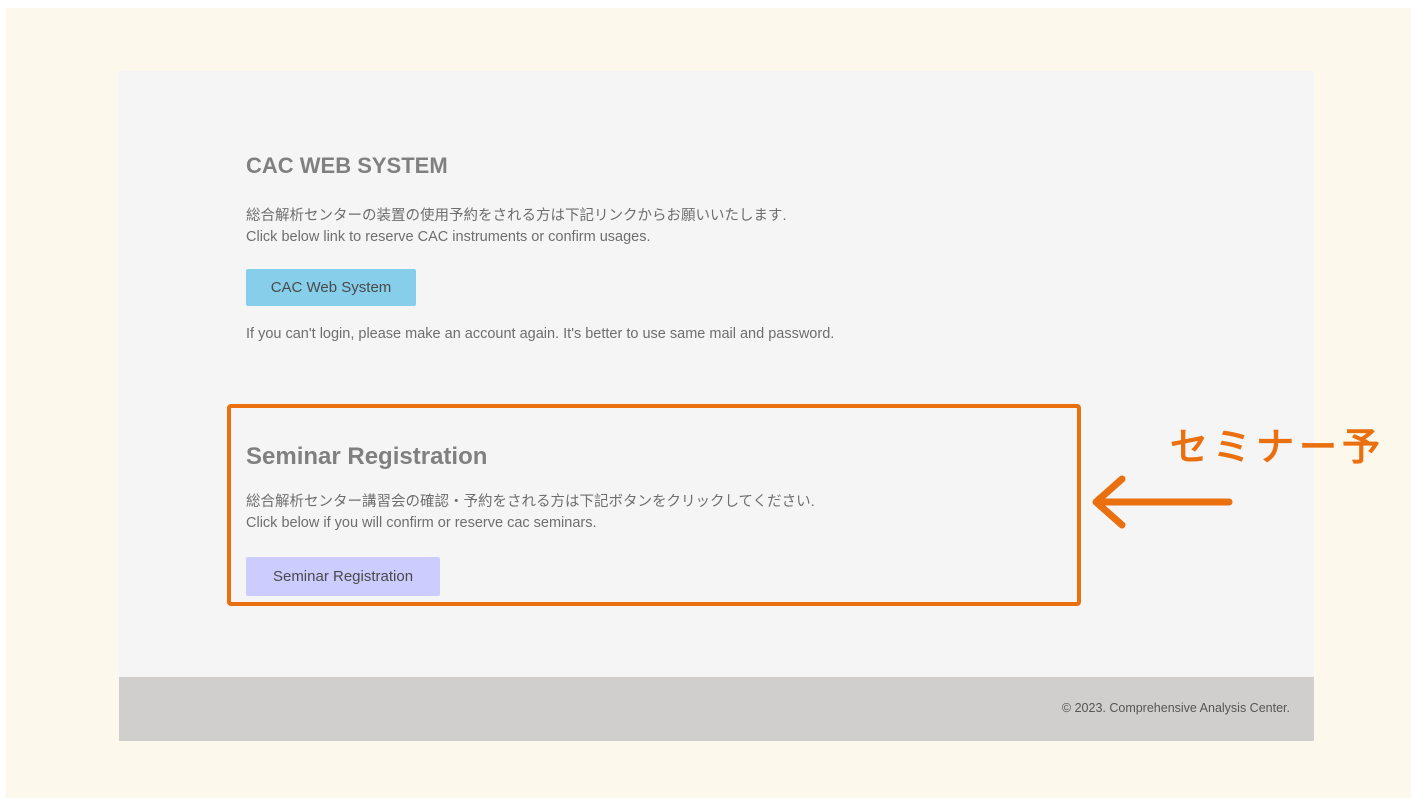 The height and width of the screenshot is (798, 1411). What do you see at coordinates (1278, 447) in the screenshot?
I see `annotation-label: セミナー予` at bounding box center [1278, 447].